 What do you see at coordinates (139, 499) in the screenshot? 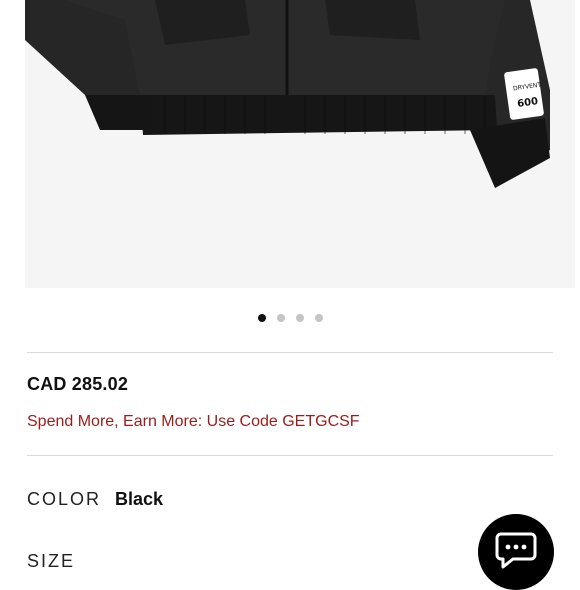
I see `color-value: Black` at bounding box center [139, 499].